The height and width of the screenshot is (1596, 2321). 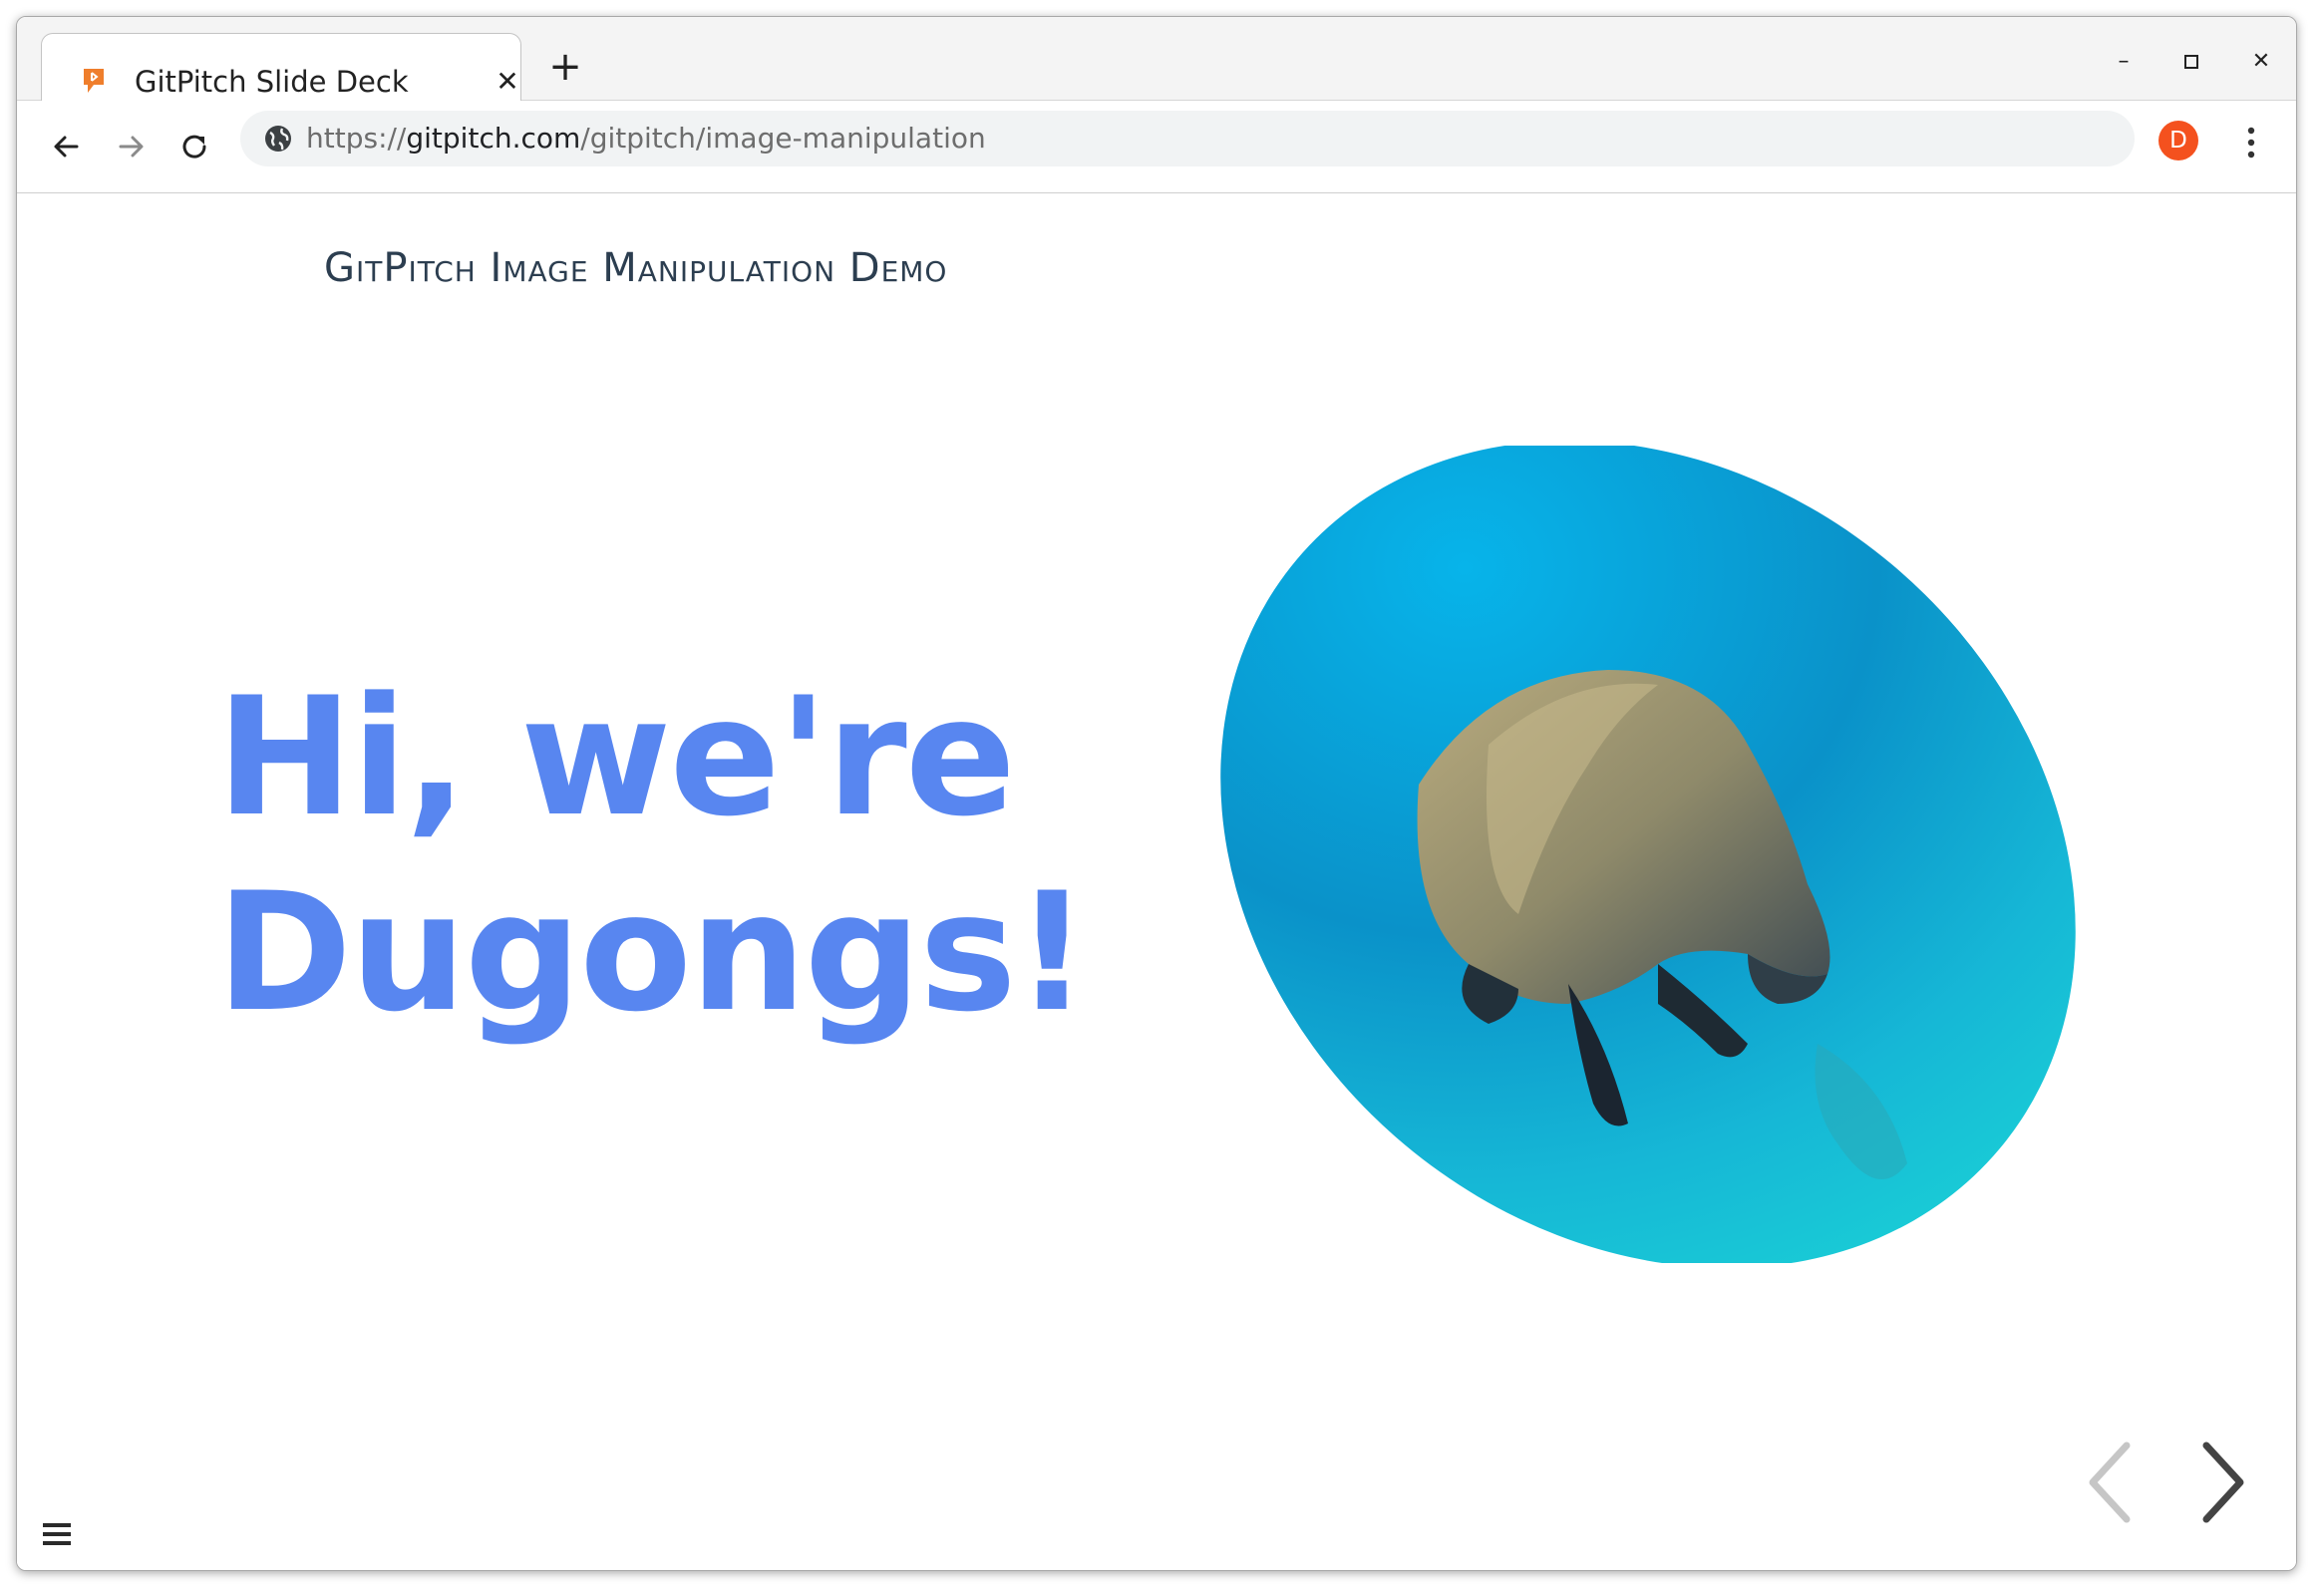 What do you see at coordinates (565, 67) in the screenshot?
I see `new-tab-button: +` at bounding box center [565, 67].